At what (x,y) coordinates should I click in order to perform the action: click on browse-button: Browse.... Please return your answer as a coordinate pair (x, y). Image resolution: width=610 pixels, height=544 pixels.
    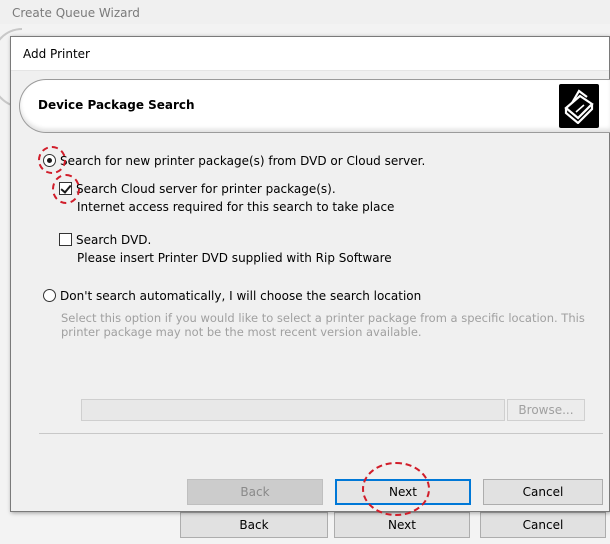
    Looking at the image, I should click on (546, 410).